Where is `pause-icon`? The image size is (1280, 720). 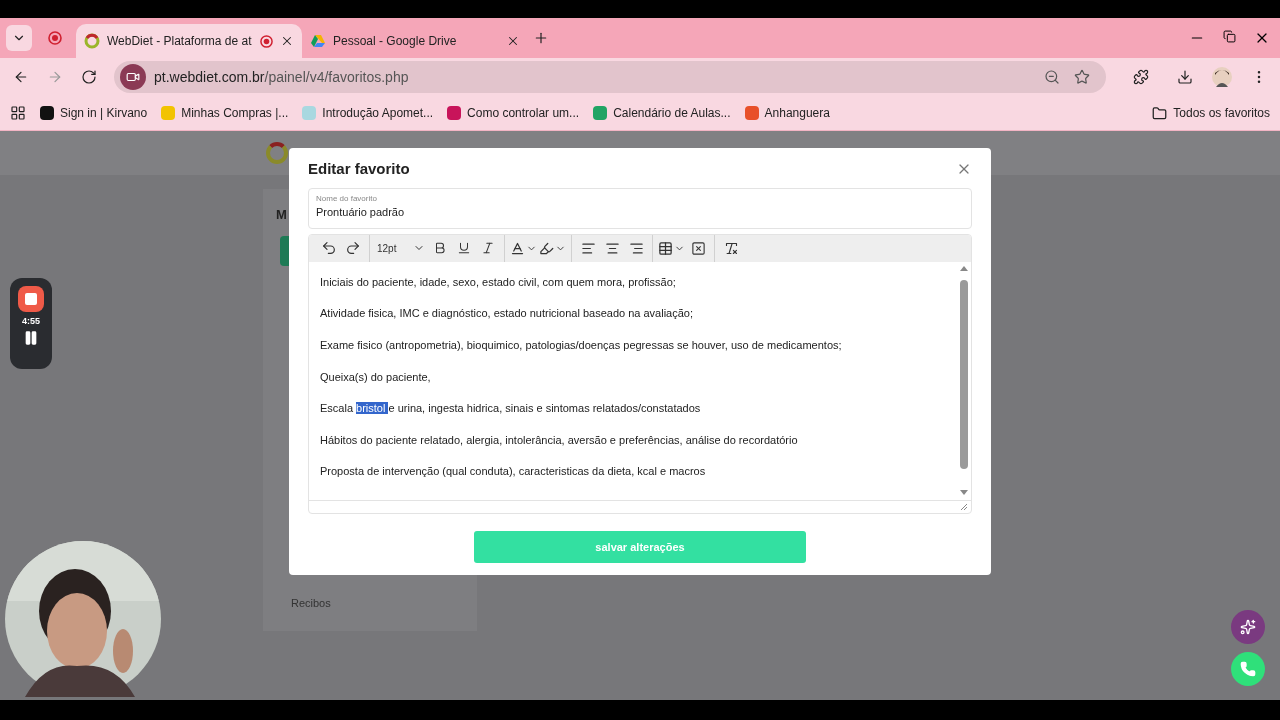
pause-icon is located at coordinates (31, 338).